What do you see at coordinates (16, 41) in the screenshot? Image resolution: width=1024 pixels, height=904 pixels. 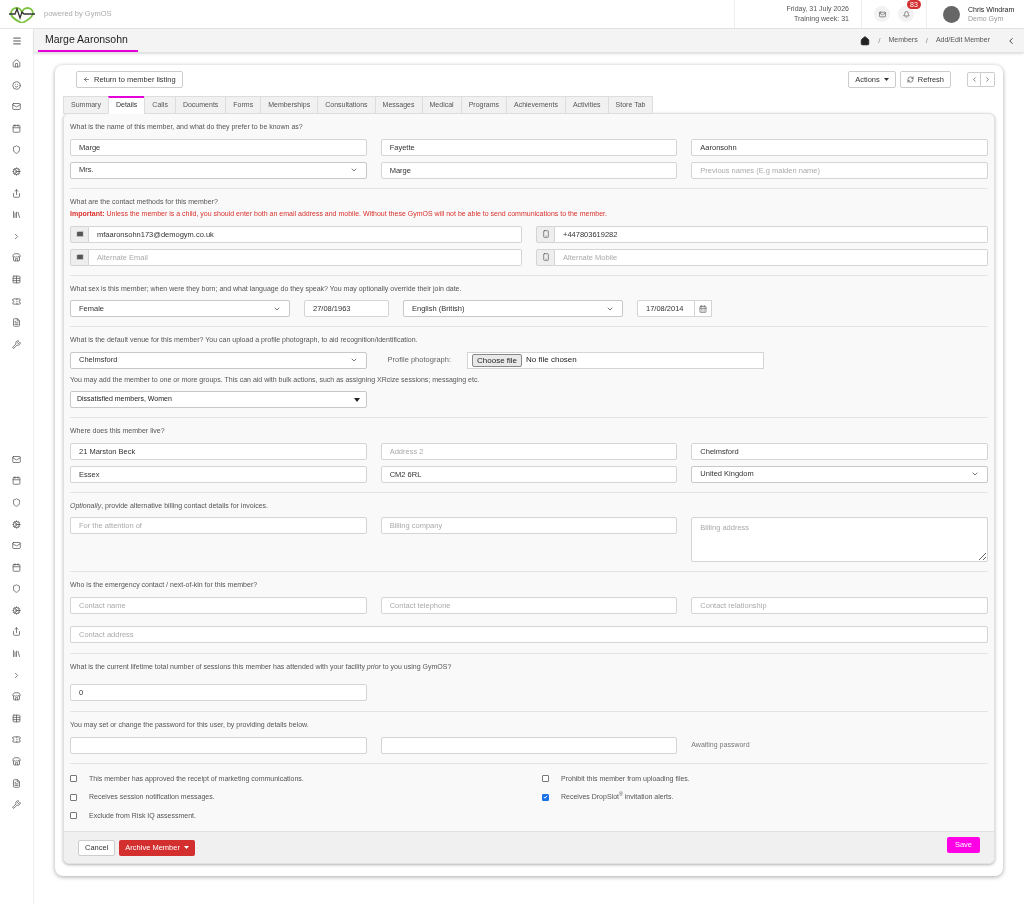 I see `menu-icon` at bounding box center [16, 41].